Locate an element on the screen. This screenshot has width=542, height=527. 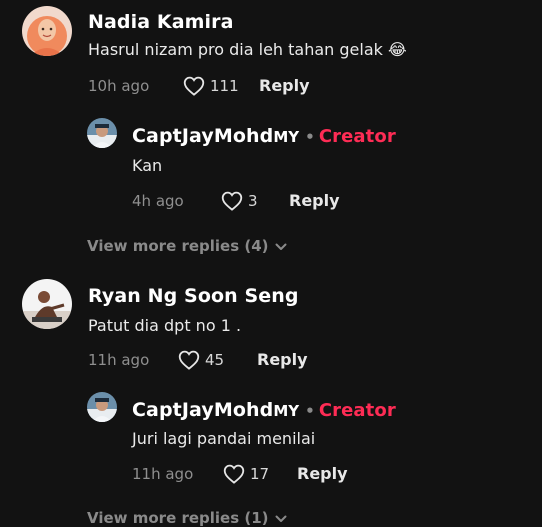
view-more-replies-button: View more replies (4) is located at coordinates (187, 246).